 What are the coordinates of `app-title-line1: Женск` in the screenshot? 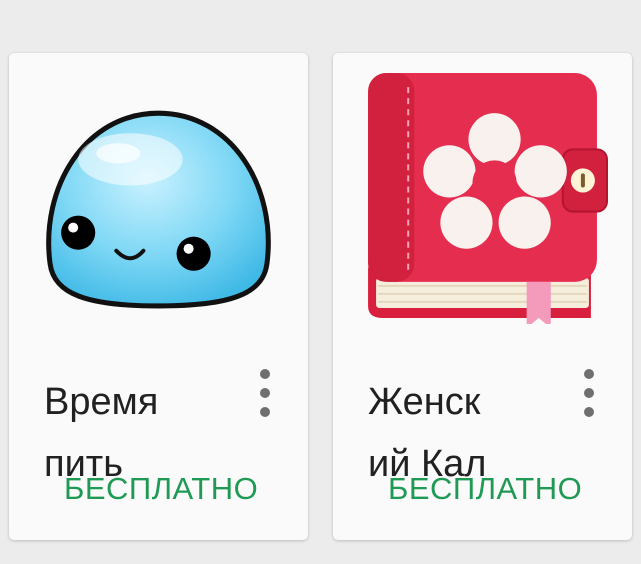 It's located at (424, 402).